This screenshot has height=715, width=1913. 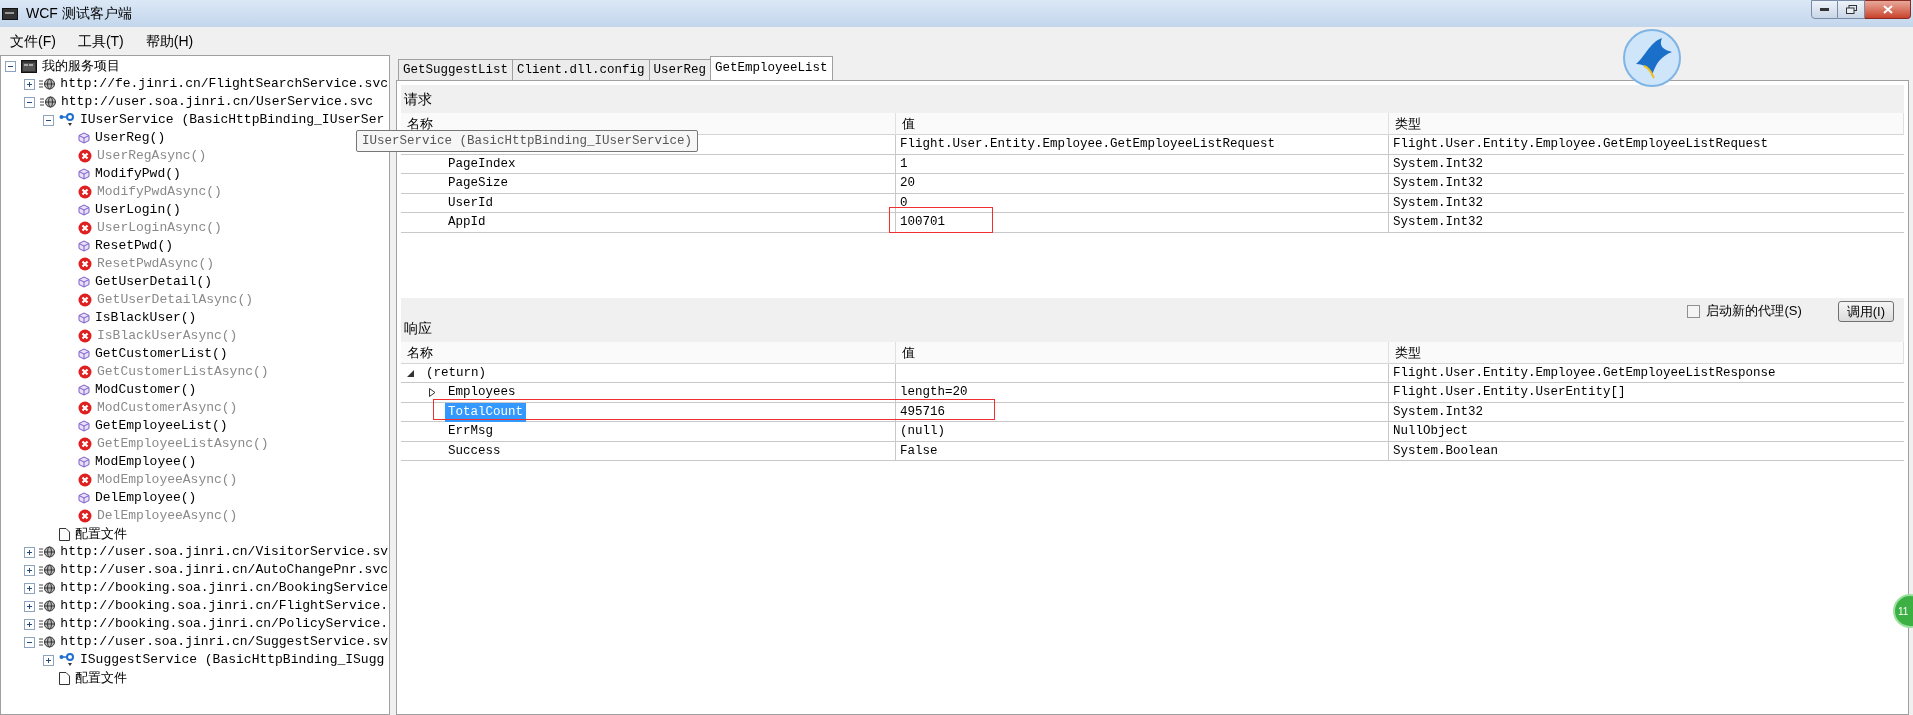 What do you see at coordinates (1865, 311) in the screenshot?
I see `invoke-button: 调用(I)` at bounding box center [1865, 311].